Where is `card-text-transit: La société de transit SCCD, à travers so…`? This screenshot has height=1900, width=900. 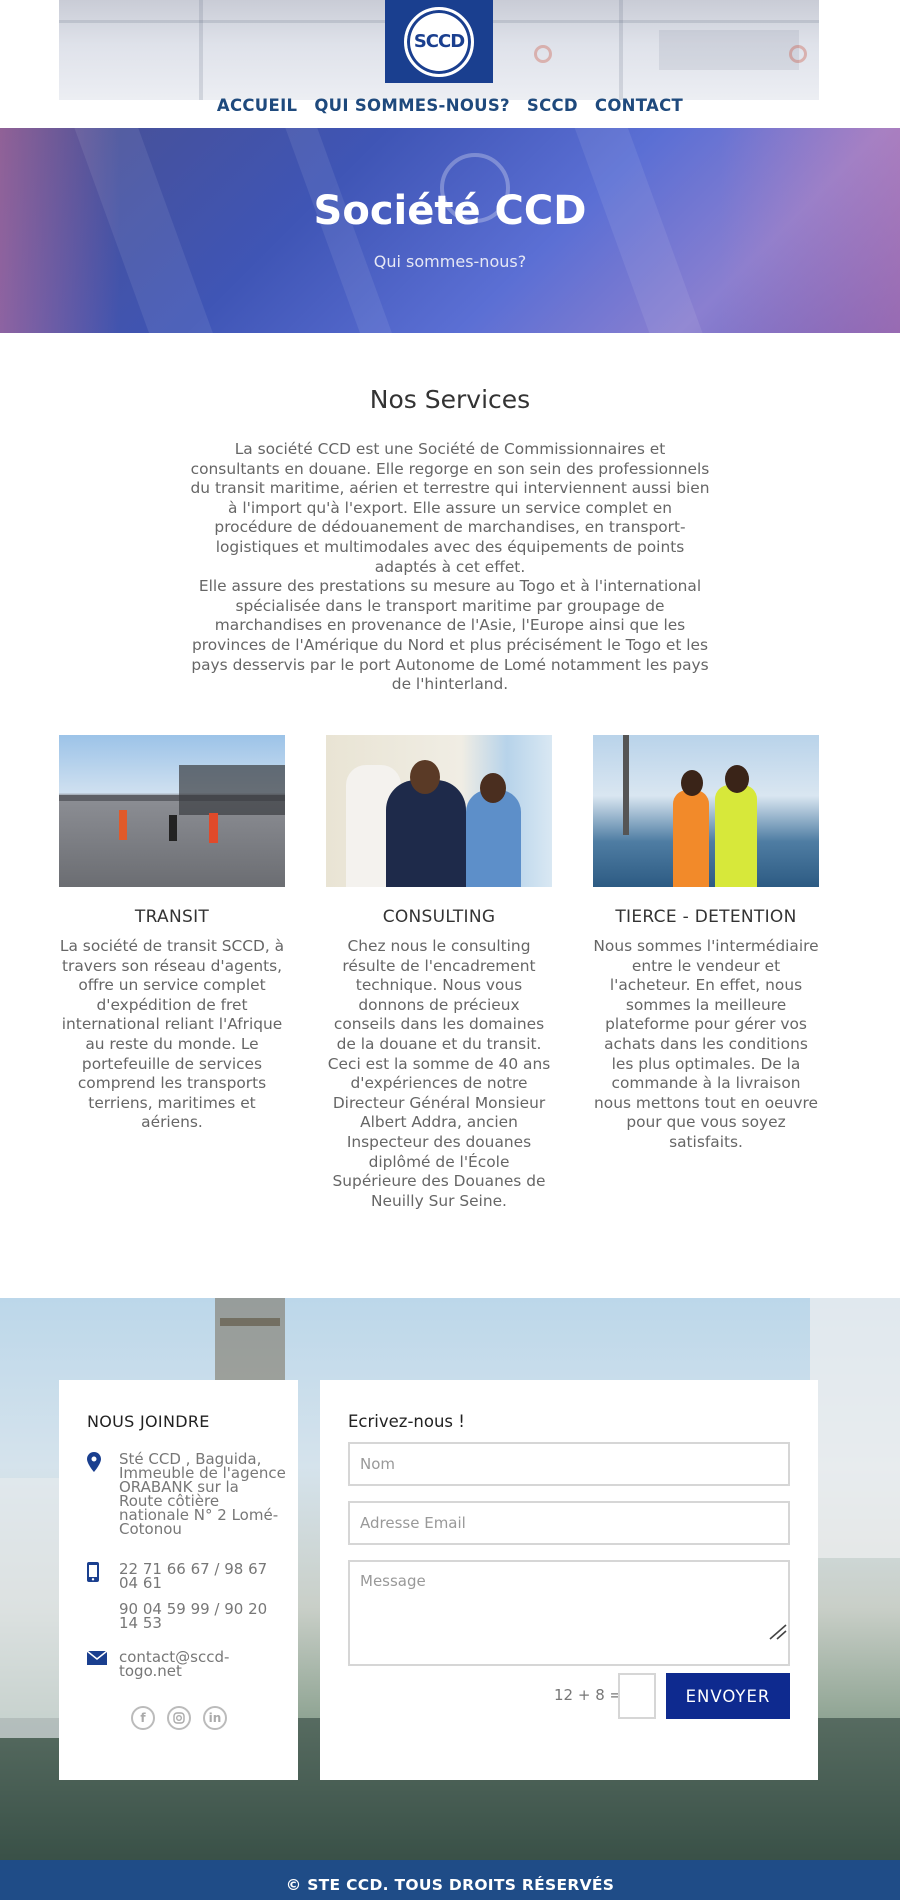 card-text-transit: La société de transit SCCD, à travers so… is located at coordinates (172, 1034).